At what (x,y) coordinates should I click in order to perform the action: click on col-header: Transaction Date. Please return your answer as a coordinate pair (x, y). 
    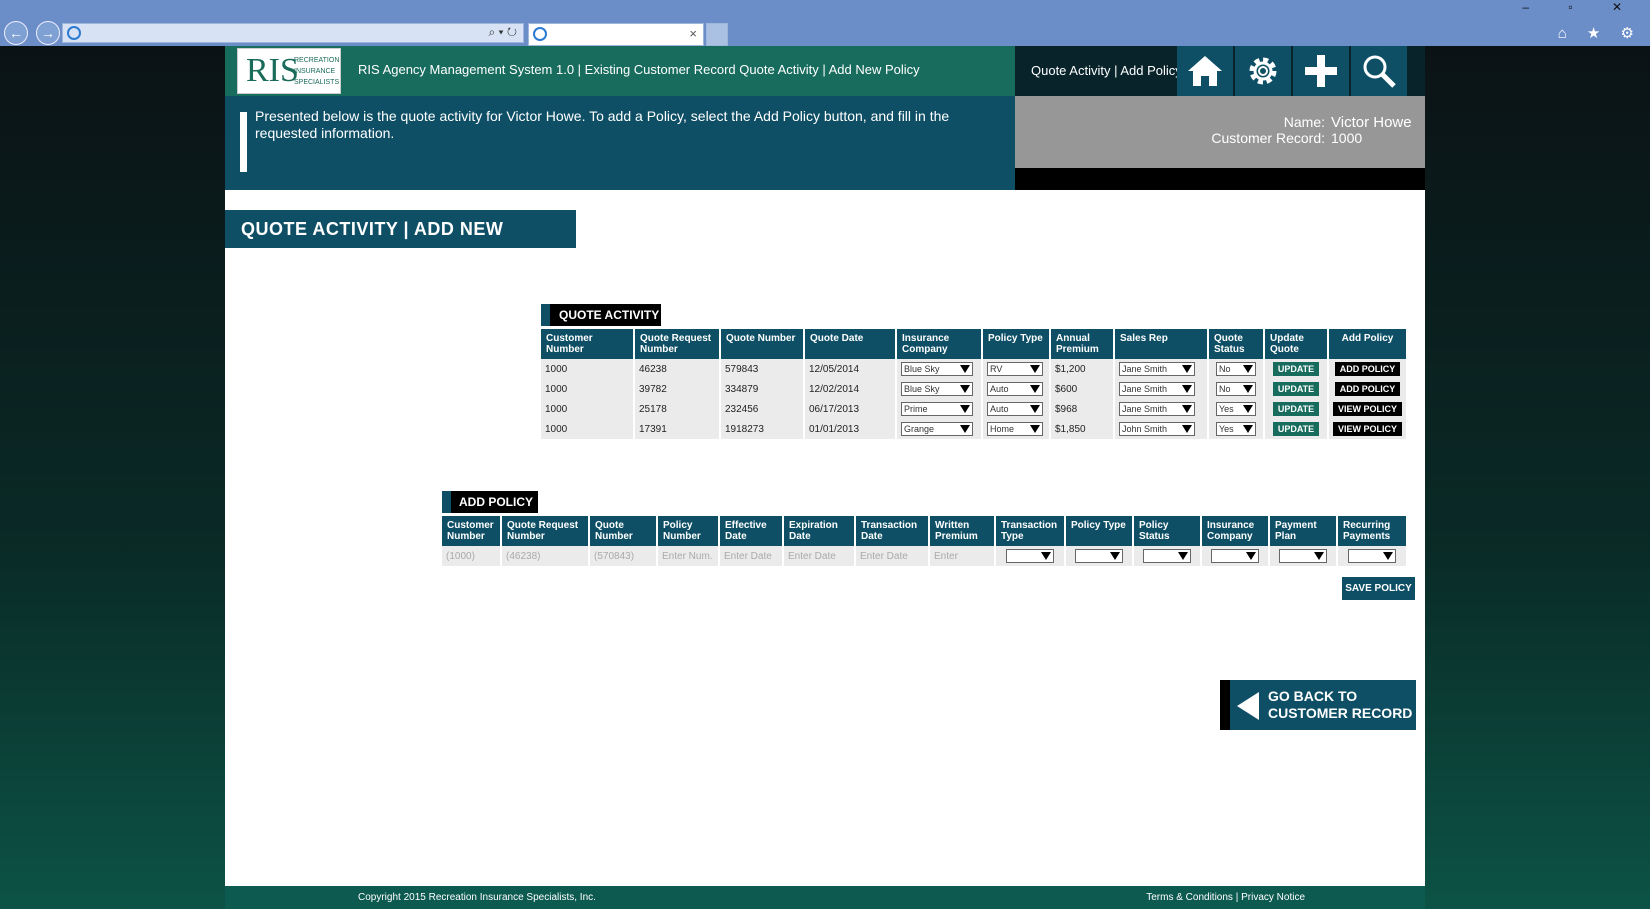
    Looking at the image, I should click on (892, 531).